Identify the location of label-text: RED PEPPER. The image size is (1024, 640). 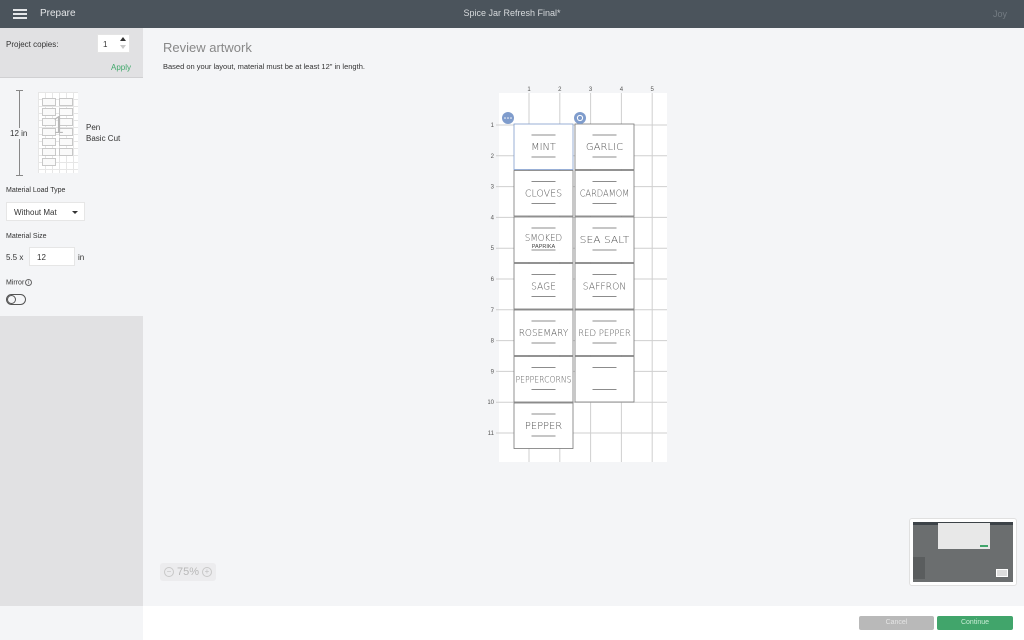
(604, 334).